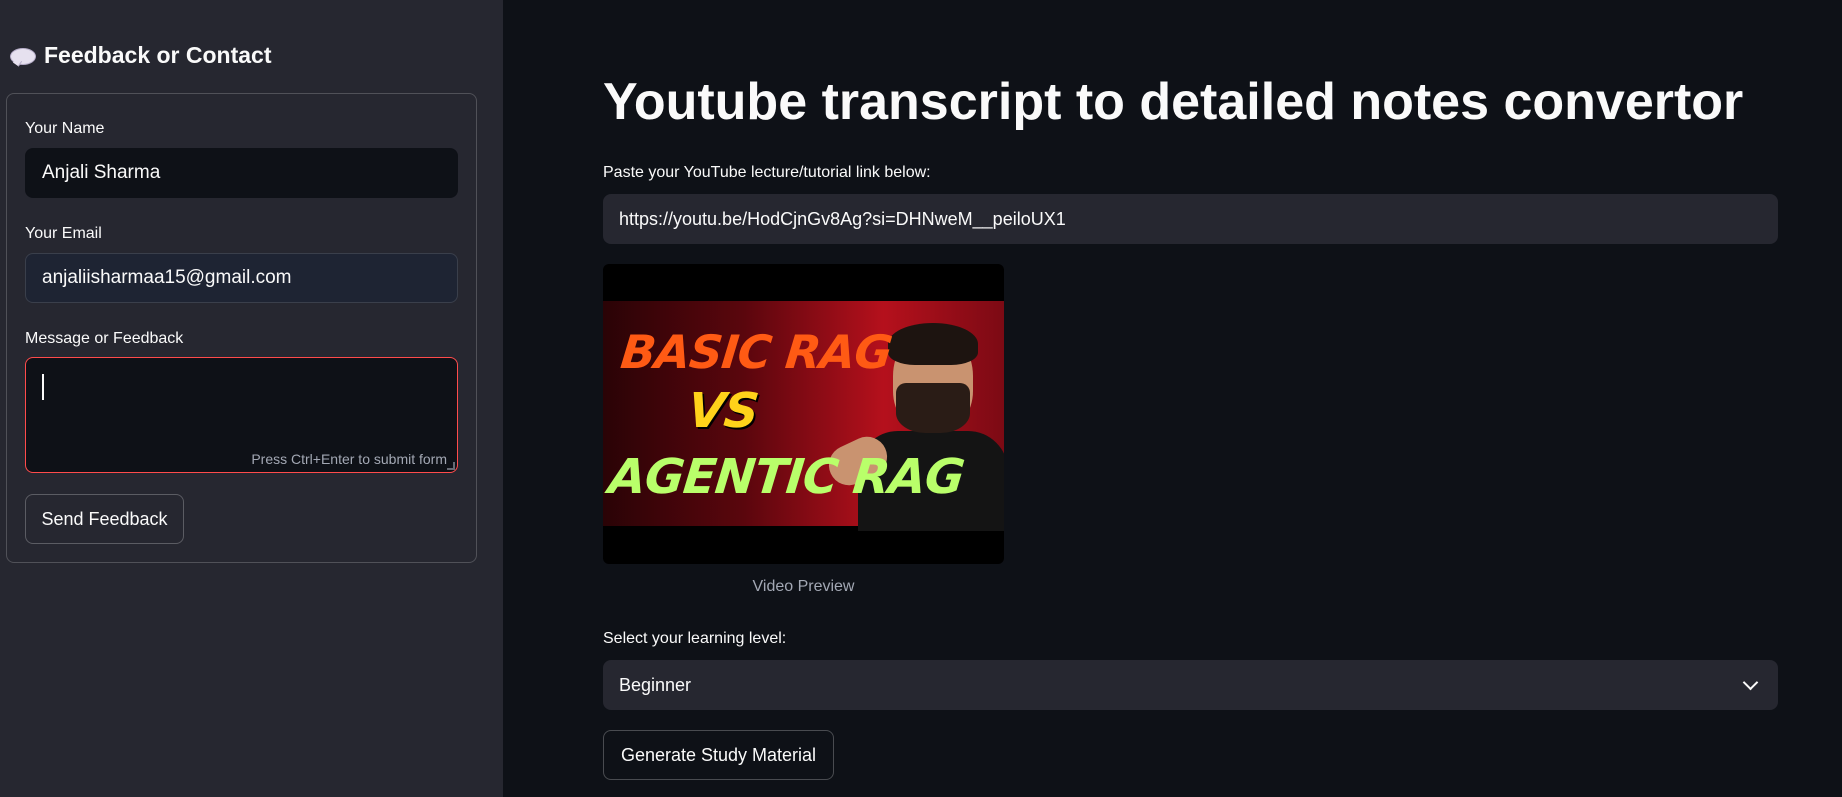 The height and width of the screenshot is (797, 1842). I want to click on chevron-down-icon, so click(1750, 682).